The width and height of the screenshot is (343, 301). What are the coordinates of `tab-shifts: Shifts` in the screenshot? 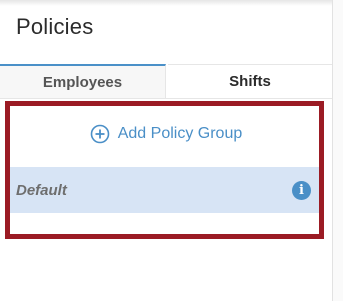 It's located at (250, 81).